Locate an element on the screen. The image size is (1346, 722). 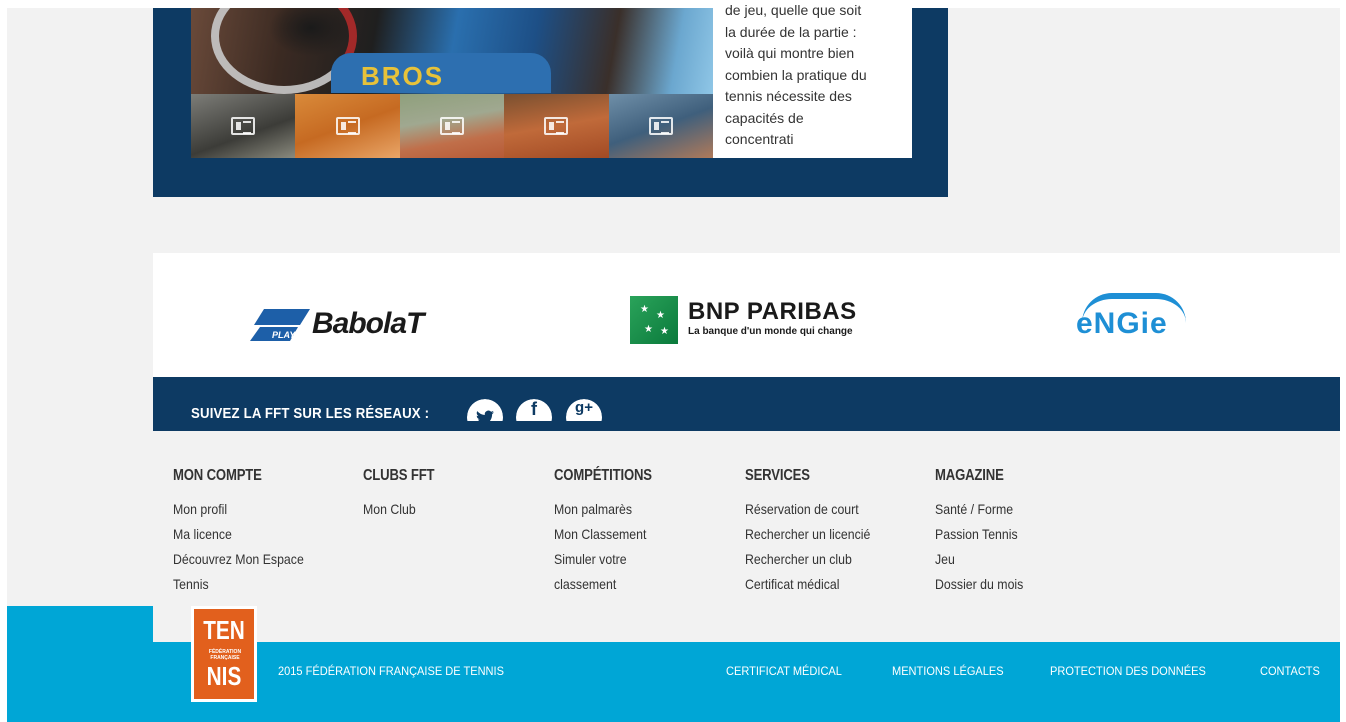
copyright-text: 2015 FÉDÉRATION FRANÇAISE DE TENNIS is located at coordinates (391, 671).